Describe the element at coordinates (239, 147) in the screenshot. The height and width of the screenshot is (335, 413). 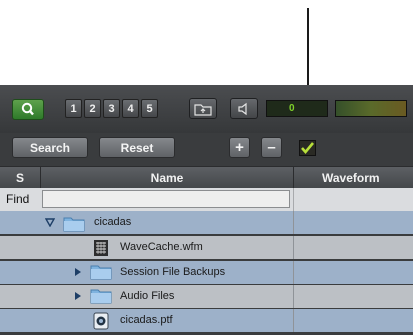
I see `add-search-criteria-button: +` at that location.